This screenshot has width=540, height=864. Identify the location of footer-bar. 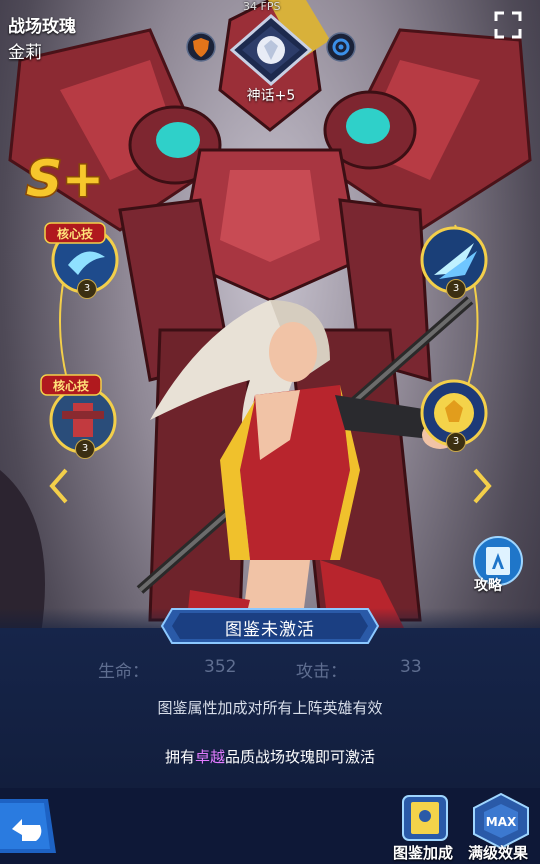
(270, 826).